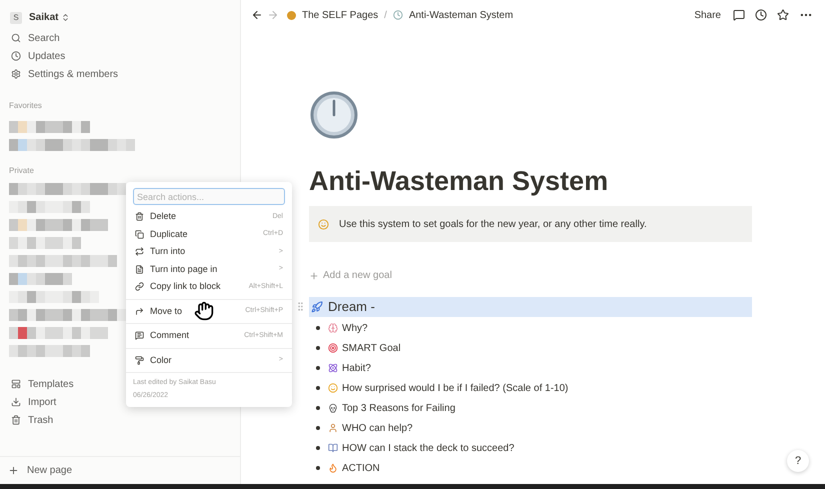 Image resolution: width=825 pixels, height=489 pixels. I want to click on link-icon, so click(139, 287).